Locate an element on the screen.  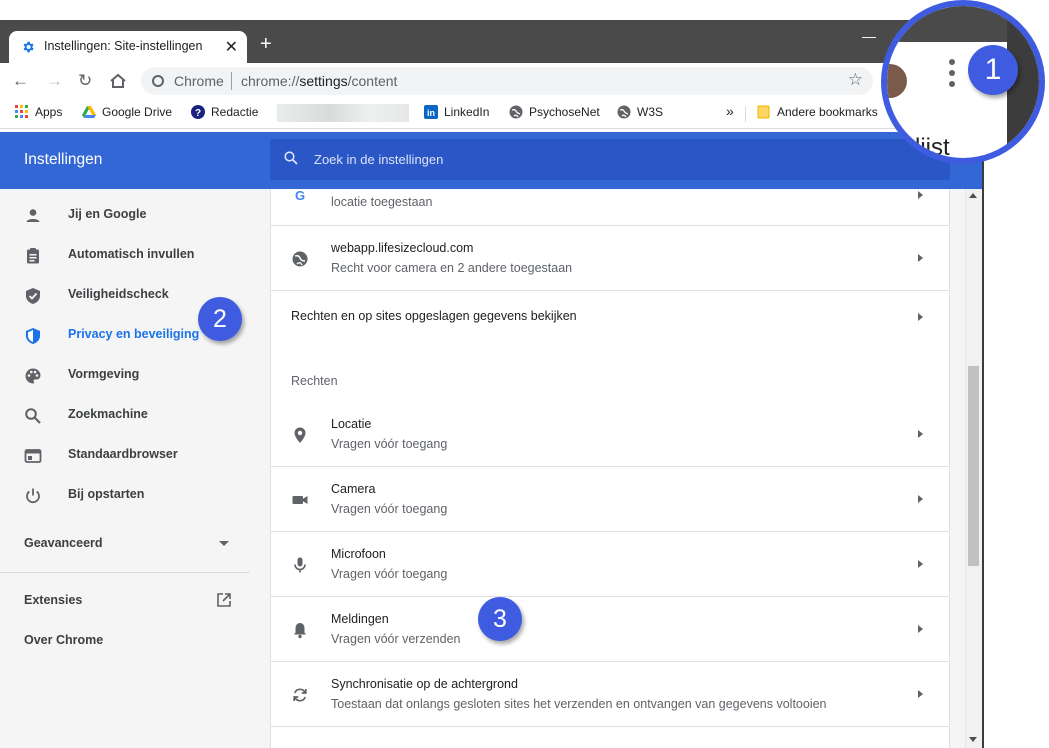
apps-grid-icon is located at coordinates (21, 111).